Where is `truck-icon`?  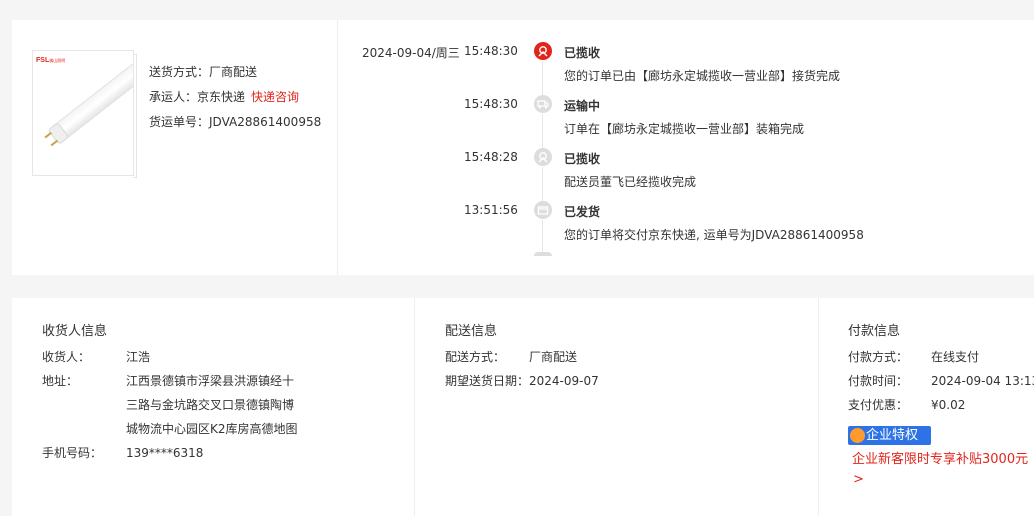 truck-icon is located at coordinates (543, 104).